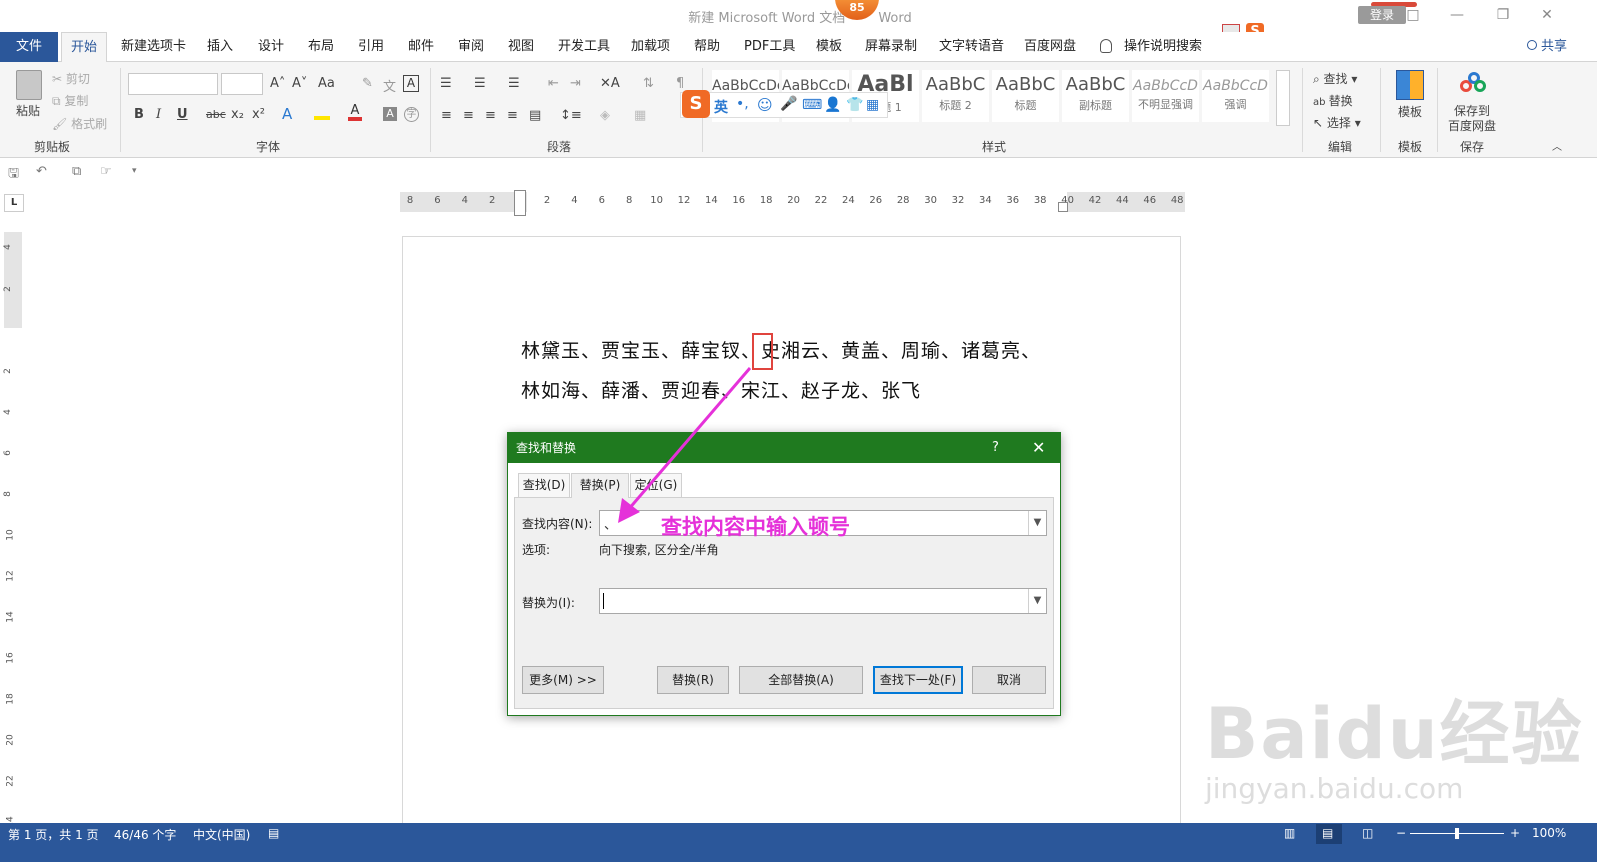 The width and height of the screenshot is (1597, 862). What do you see at coordinates (367, 83) in the screenshot?
I see `clear-format-icon: ✎` at bounding box center [367, 83].